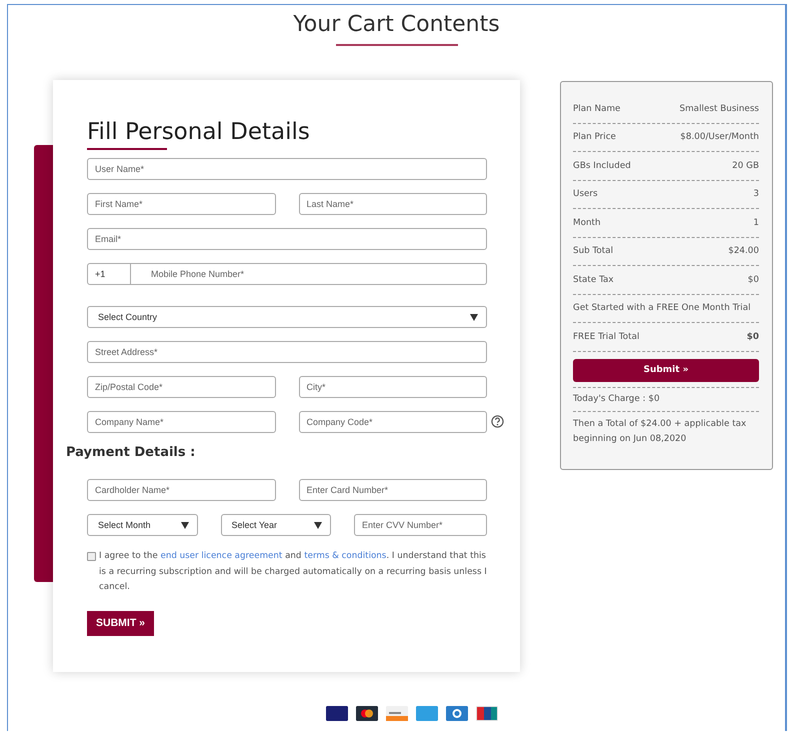 Image resolution: width=788 pixels, height=732 pixels. What do you see at coordinates (497, 421) in the screenshot?
I see `help-icon` at bounding box center [497, 421].